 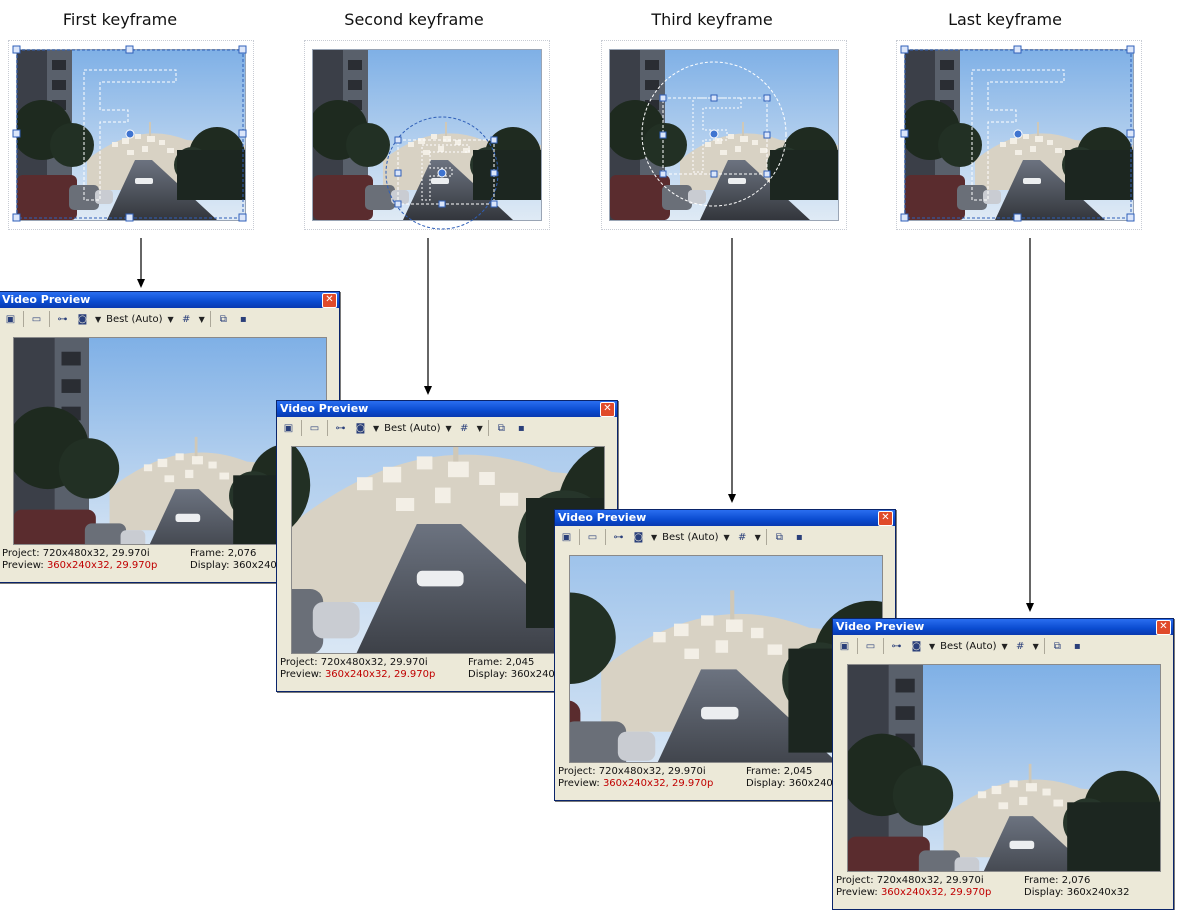 I want to click on keyframe-label-first: First keyframe, so click(x=120, y=19).